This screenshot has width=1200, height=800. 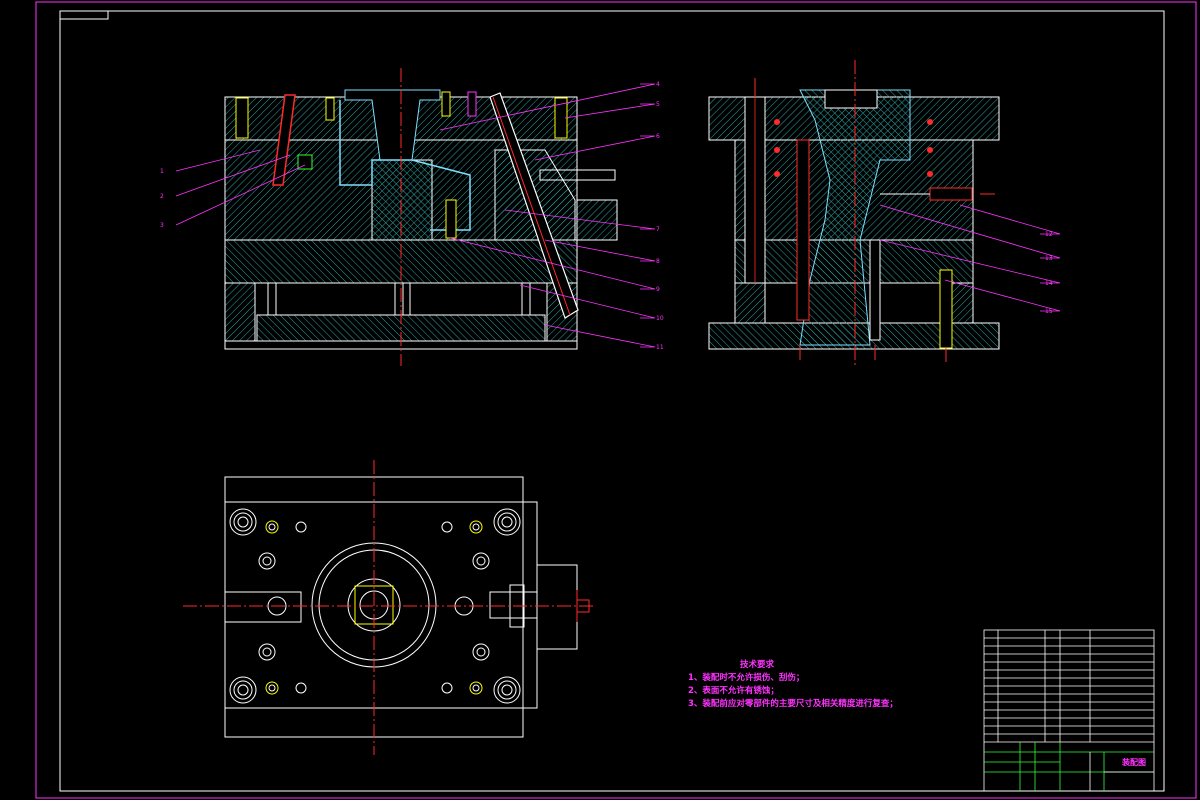 I want to click on leader-number-8: 8, so click(x=658, y=261).